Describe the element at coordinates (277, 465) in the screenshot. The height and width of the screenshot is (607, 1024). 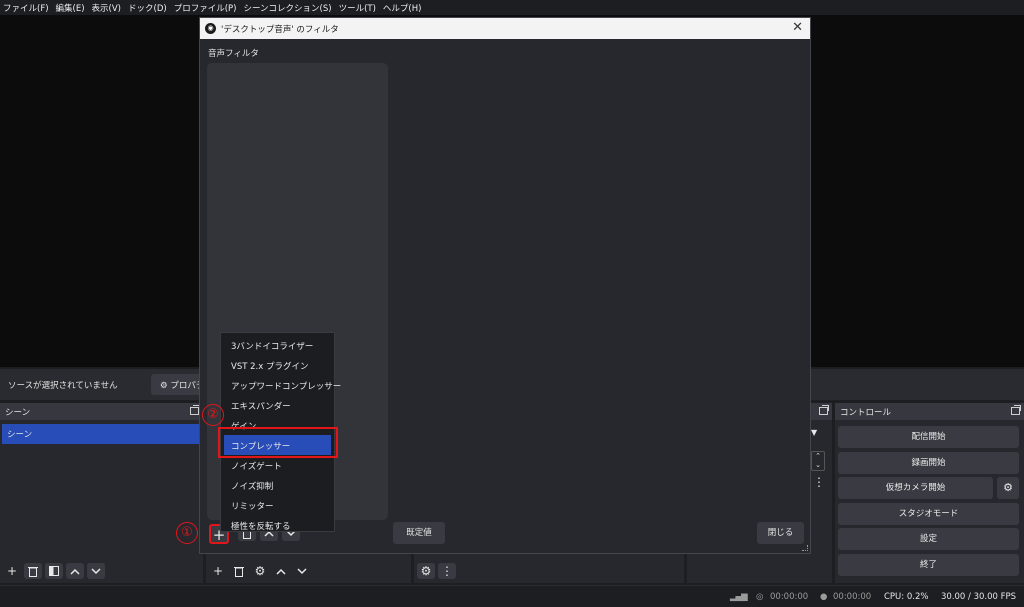
I see `menu-item-noise-gate: ノイズゲート` at that location.